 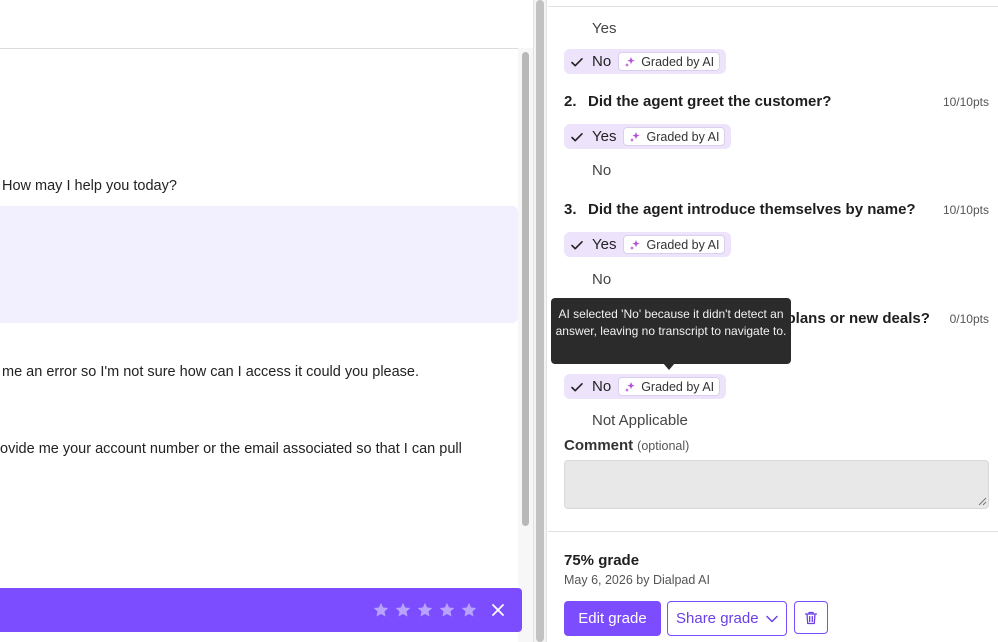 I want to click on grade-summary: 75% grade, so click(x=602, y=560).